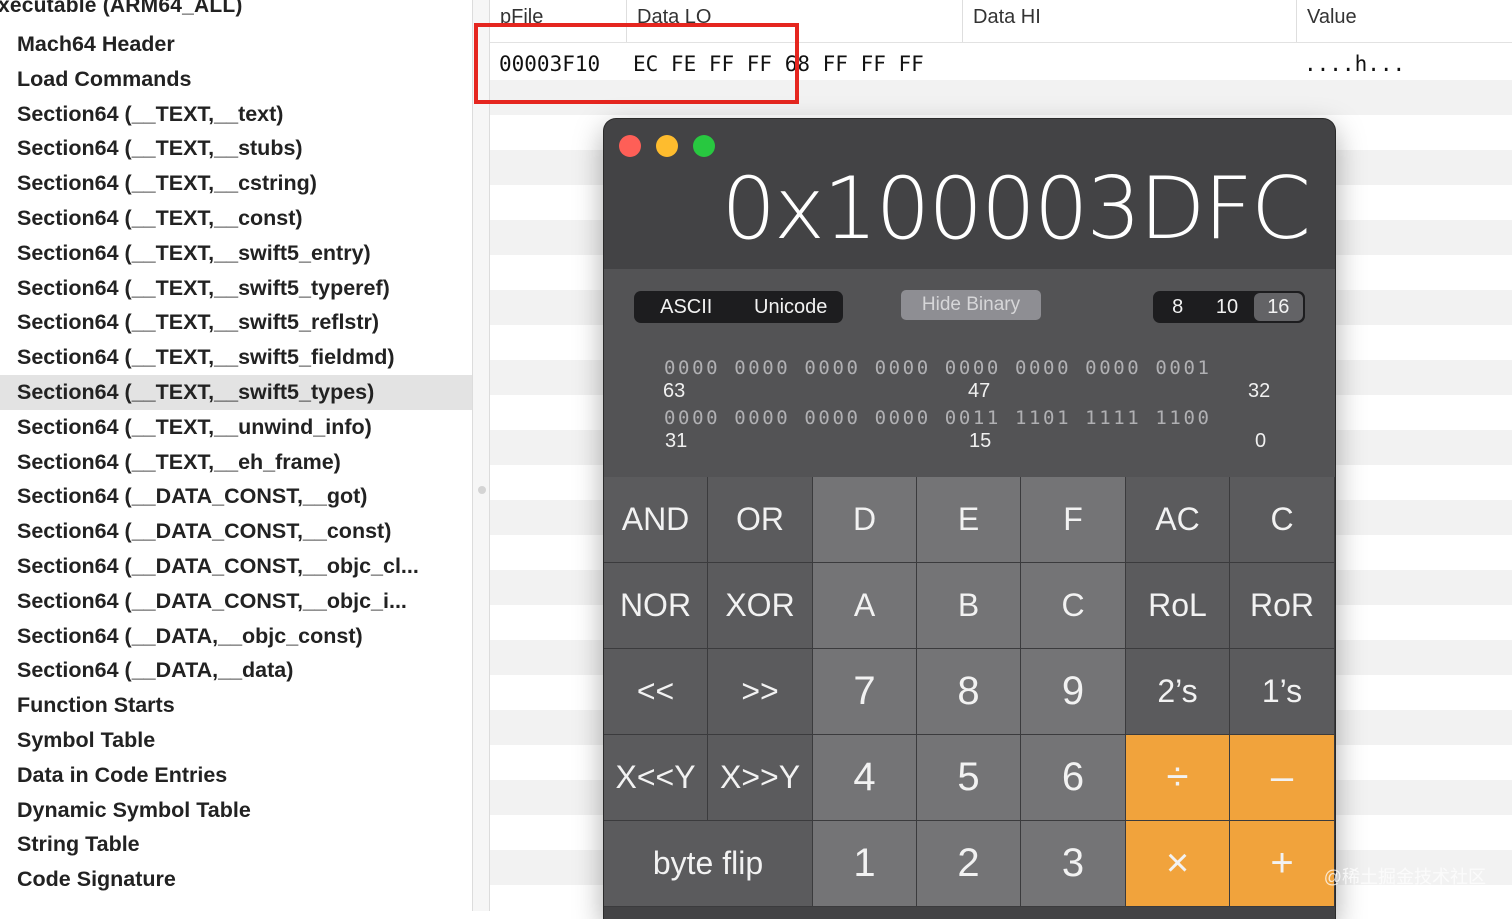  Describe the element at coordinates (236, 496) in the screenshot. I see `sidebar-item-data-const-got: Section64 (__DATA_CONST,__got)` at that location.